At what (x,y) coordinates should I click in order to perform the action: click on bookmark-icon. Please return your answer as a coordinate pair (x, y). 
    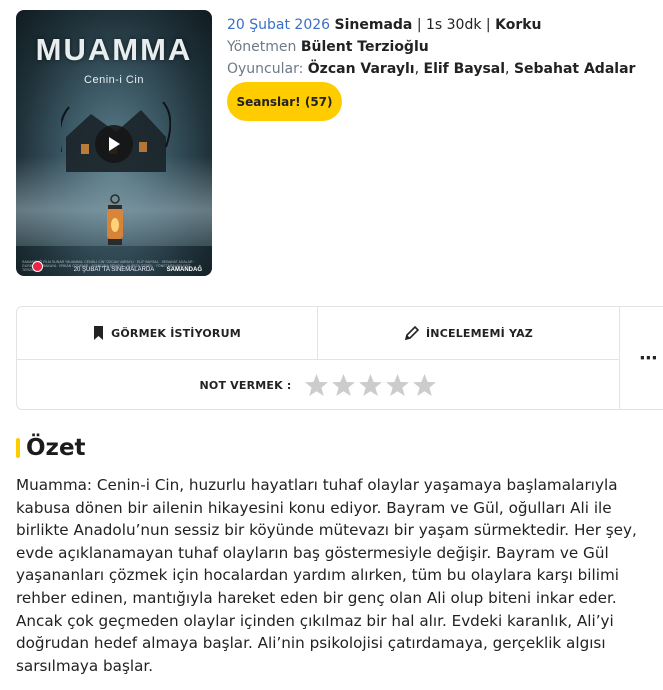
    Looking at the image, I should click on (98, 333).